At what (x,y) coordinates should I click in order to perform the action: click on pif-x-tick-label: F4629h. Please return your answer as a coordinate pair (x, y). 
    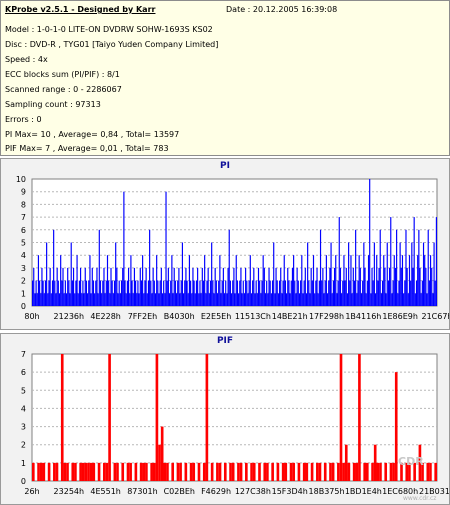
    Looking at the image, I should click on (216, 491).